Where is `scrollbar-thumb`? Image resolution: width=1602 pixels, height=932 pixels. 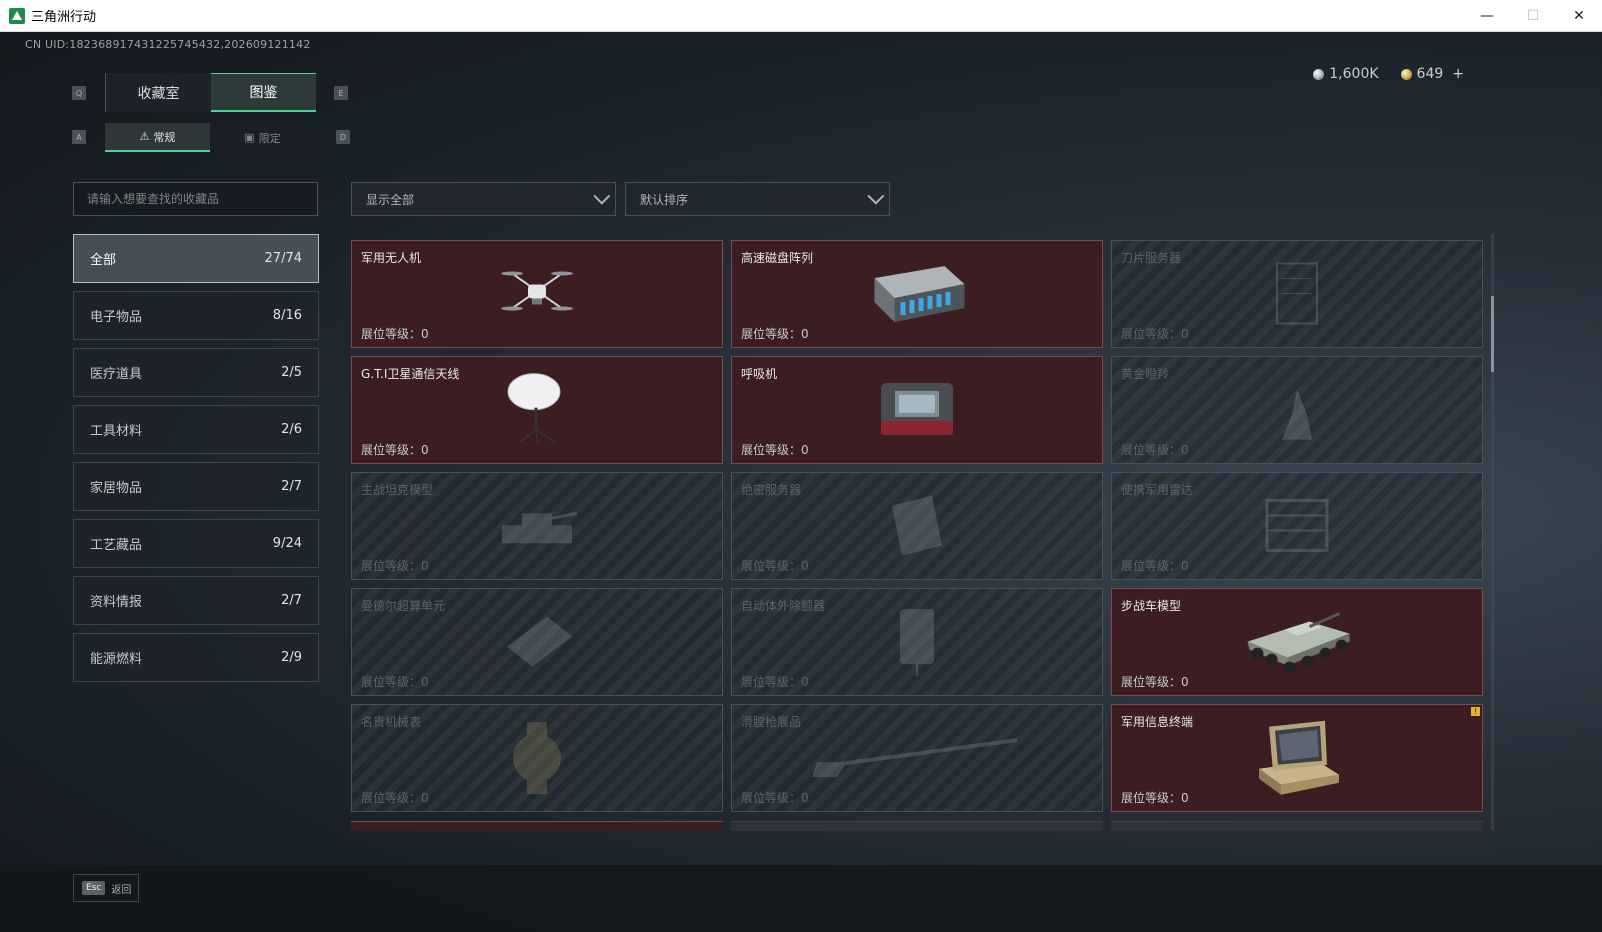 scrollbar-thumb is located at coordinates (1492, 334).